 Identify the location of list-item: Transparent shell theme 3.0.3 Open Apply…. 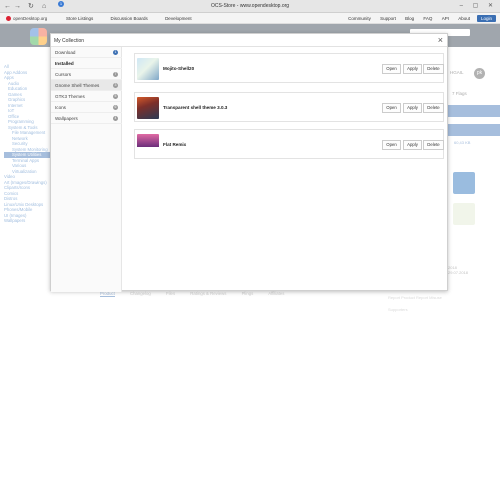
(289, 107).